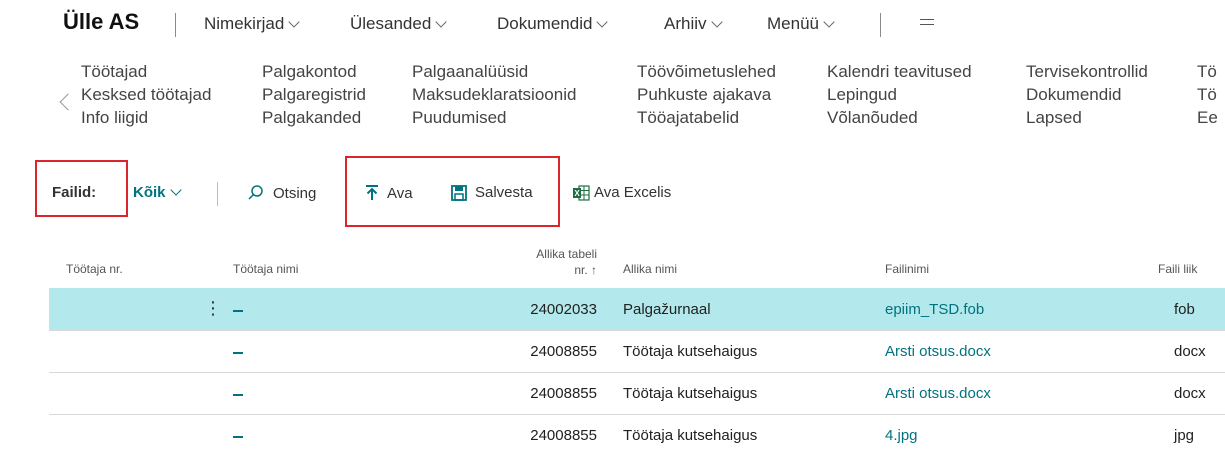  I want to click on menu-menuu: Menüü, so click(801, 24).